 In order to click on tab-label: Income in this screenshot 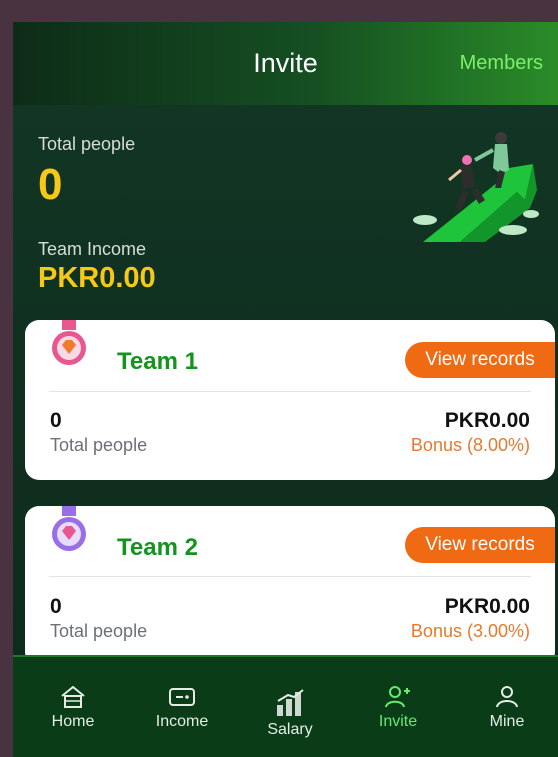, I will do `click(182, 721)`.